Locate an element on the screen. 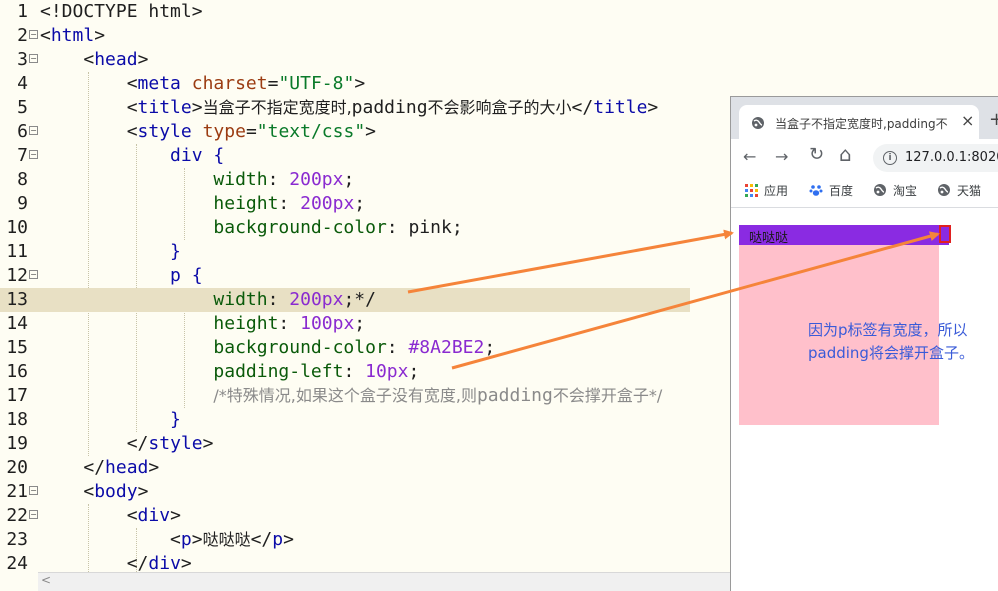 The image size is (998, 591). line-number: 10 is located at coordinates (17, 227).